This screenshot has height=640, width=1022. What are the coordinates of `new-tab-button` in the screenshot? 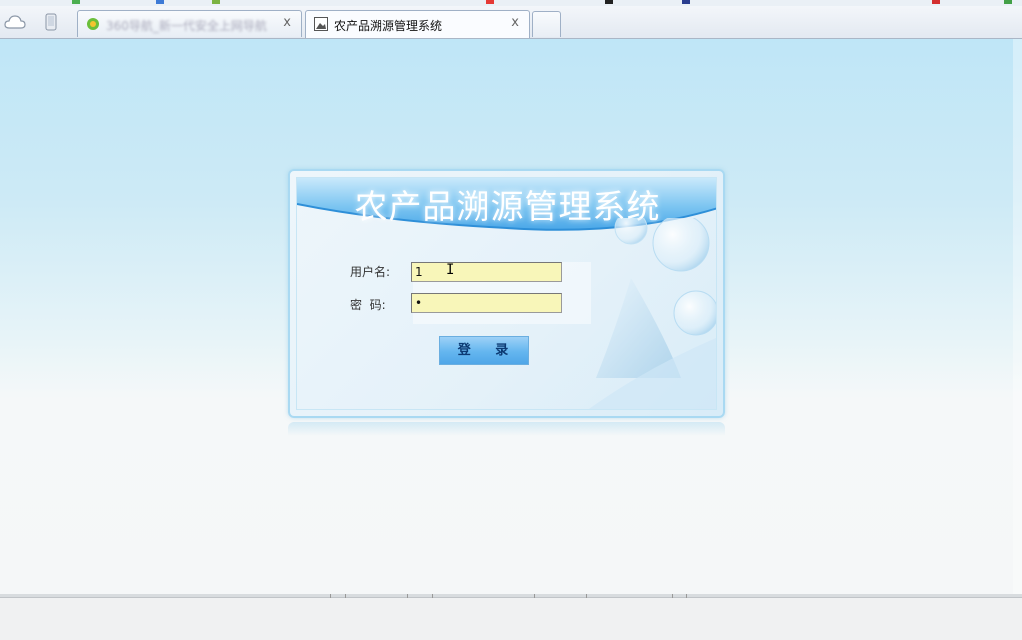 It's located at (546, 24).